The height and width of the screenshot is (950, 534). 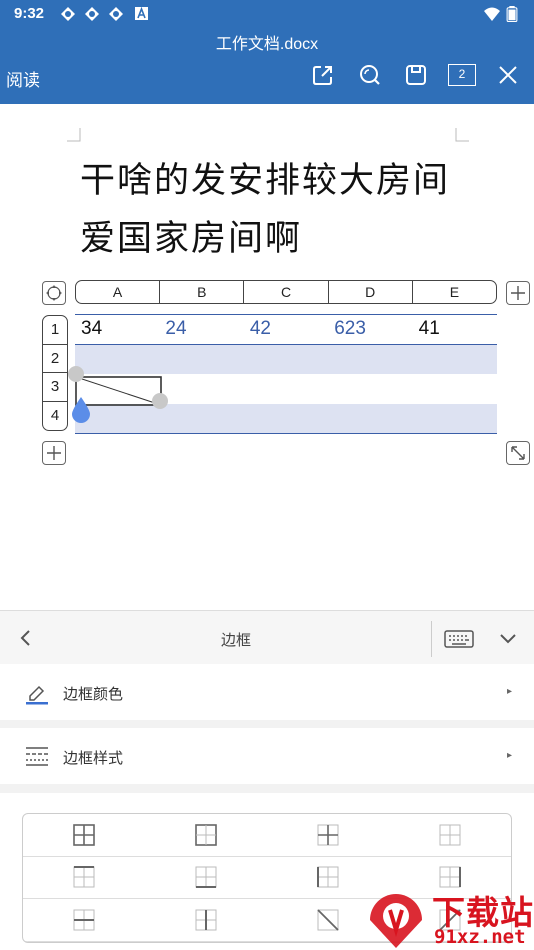 I want to click on read-mode-button: 阅读, so click(x=23, y=78).